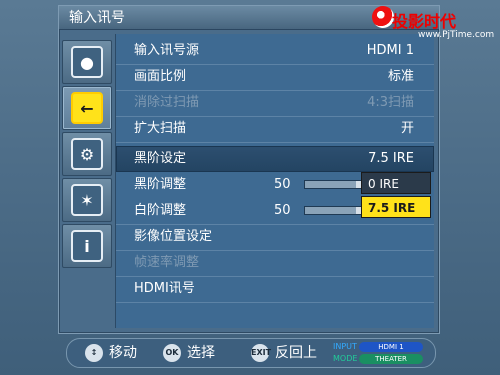 The image size is (500, 375). What do you see at coordinates (167, 262) in the screenshot?
I see `menu-row-label: 帧速率调整` at bounding box center [167, 262].